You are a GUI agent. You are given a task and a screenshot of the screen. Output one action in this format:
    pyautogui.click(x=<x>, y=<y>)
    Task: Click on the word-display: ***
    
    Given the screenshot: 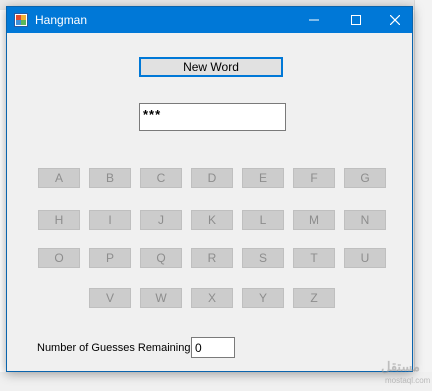 What is the action you would take?
    pyautogui.click(x=212, y=117)
    